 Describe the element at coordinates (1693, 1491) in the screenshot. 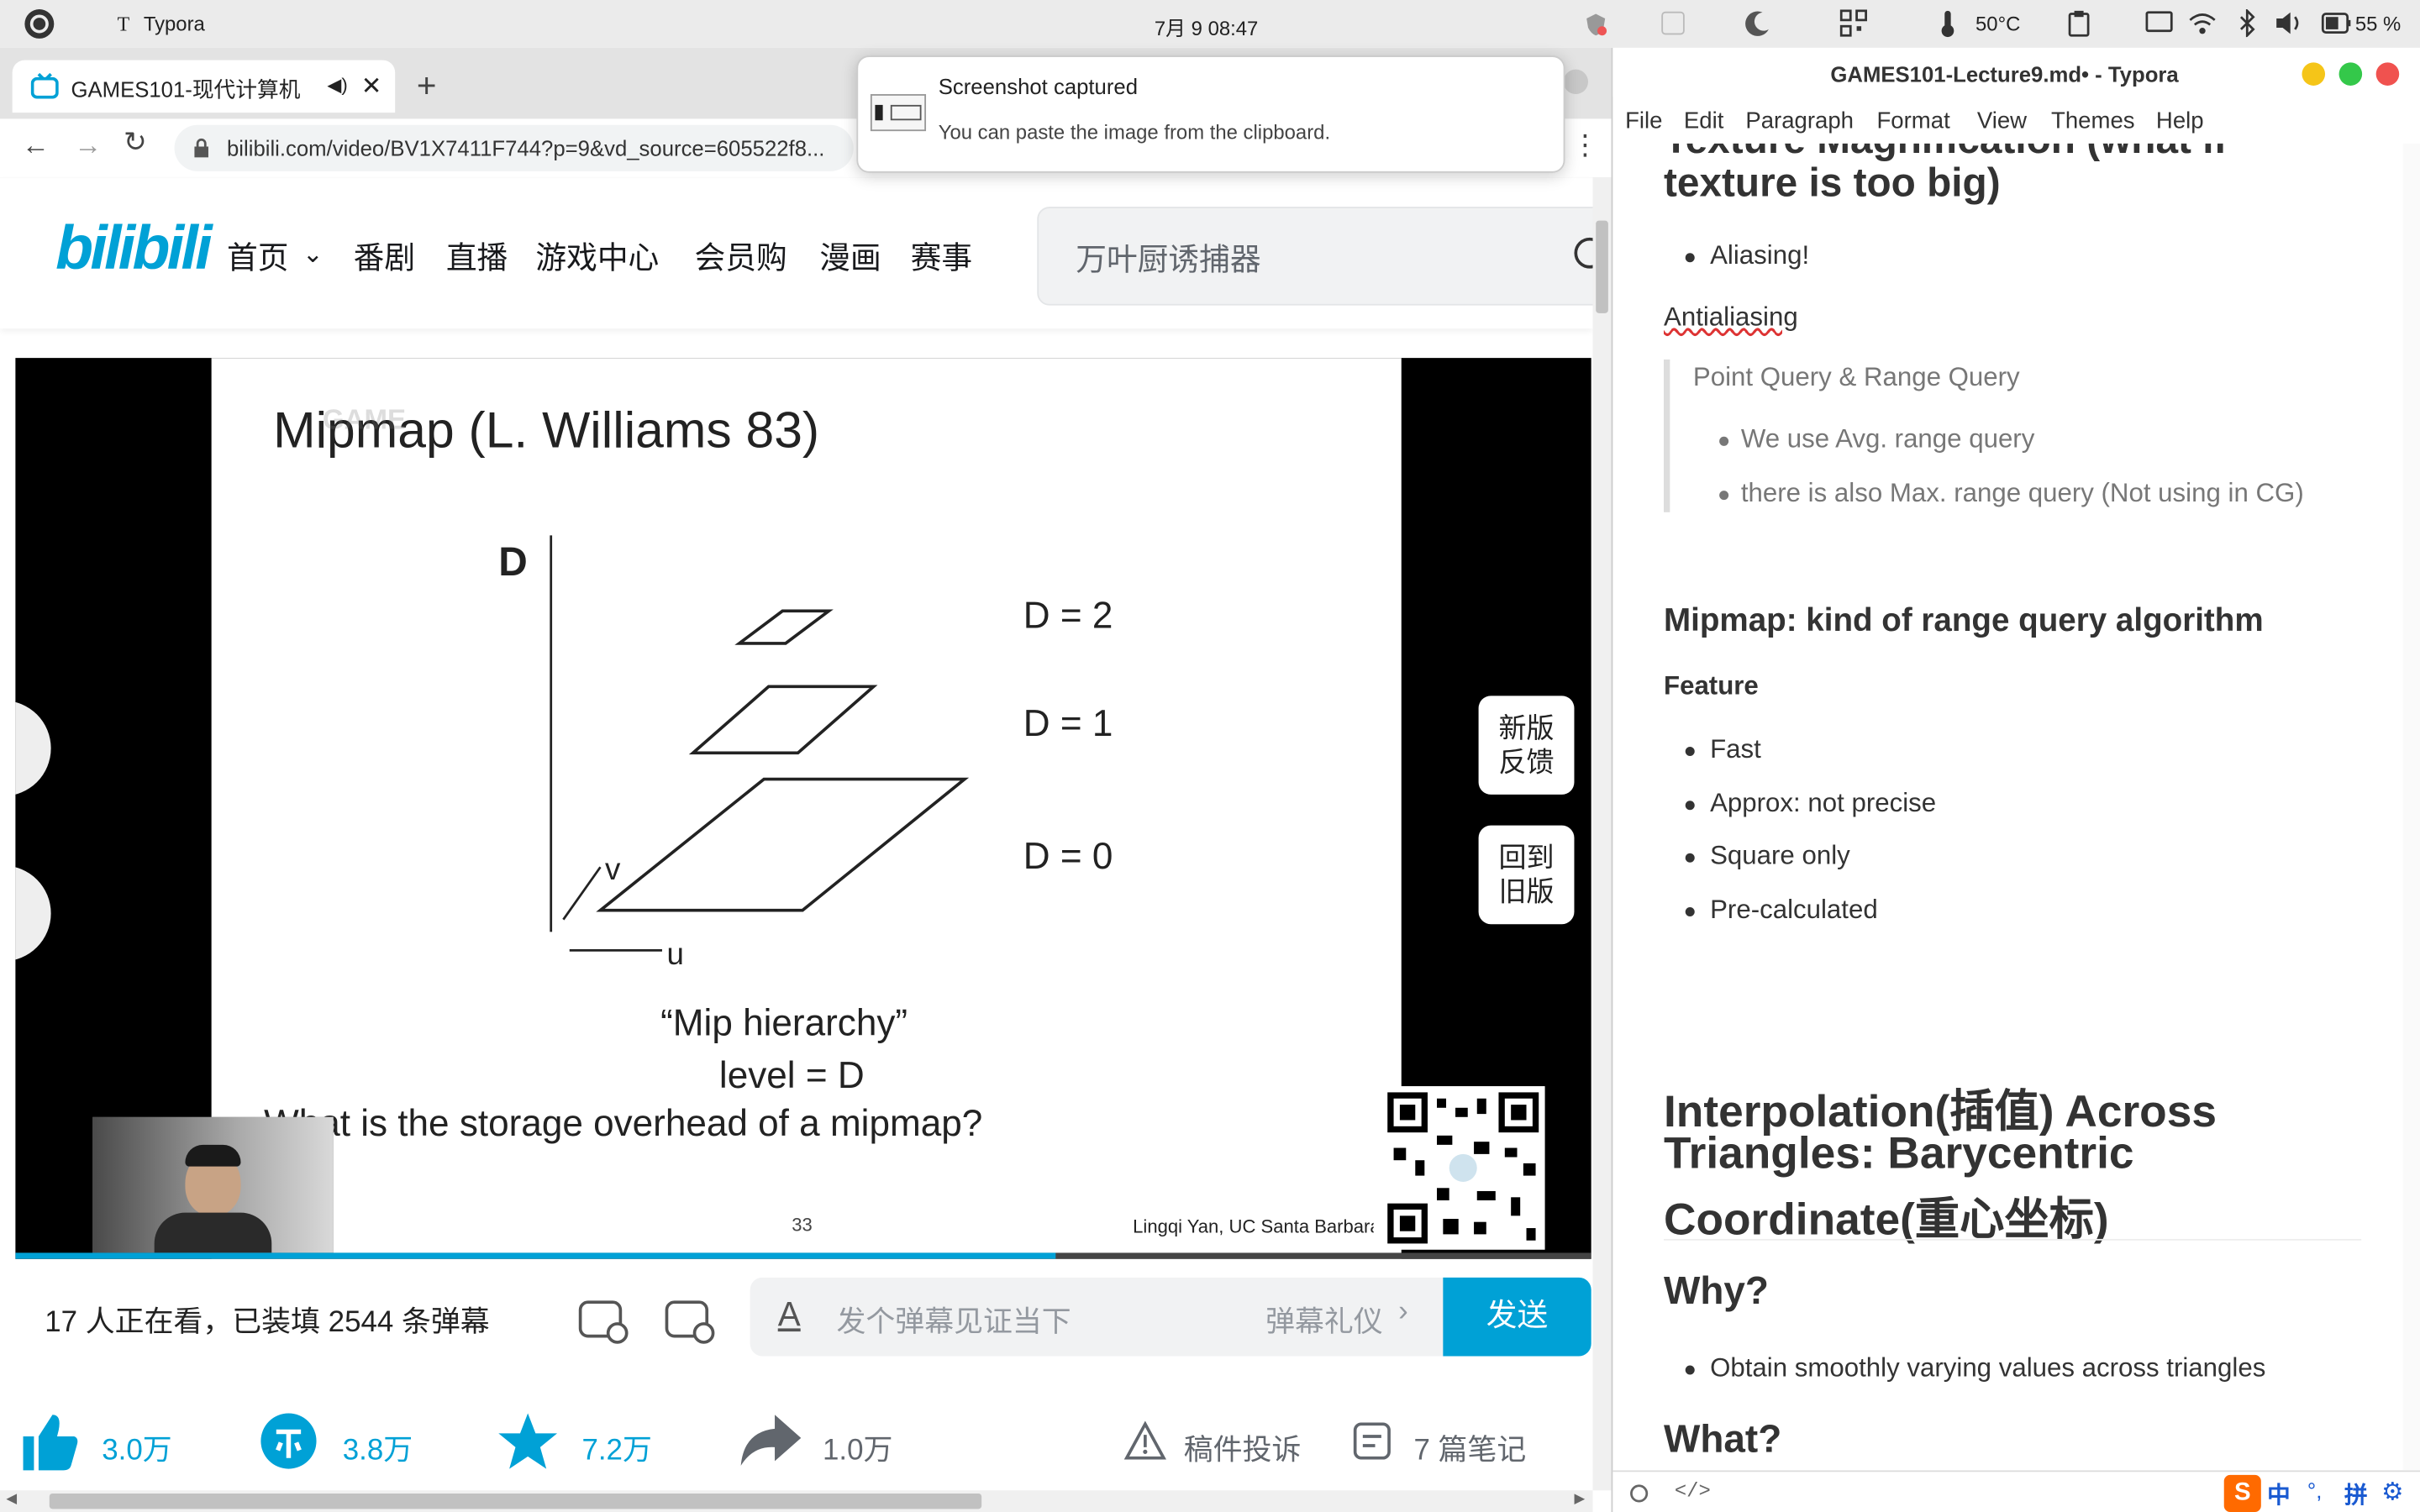

I see `source-code-toggle-icon: </>` at that location.